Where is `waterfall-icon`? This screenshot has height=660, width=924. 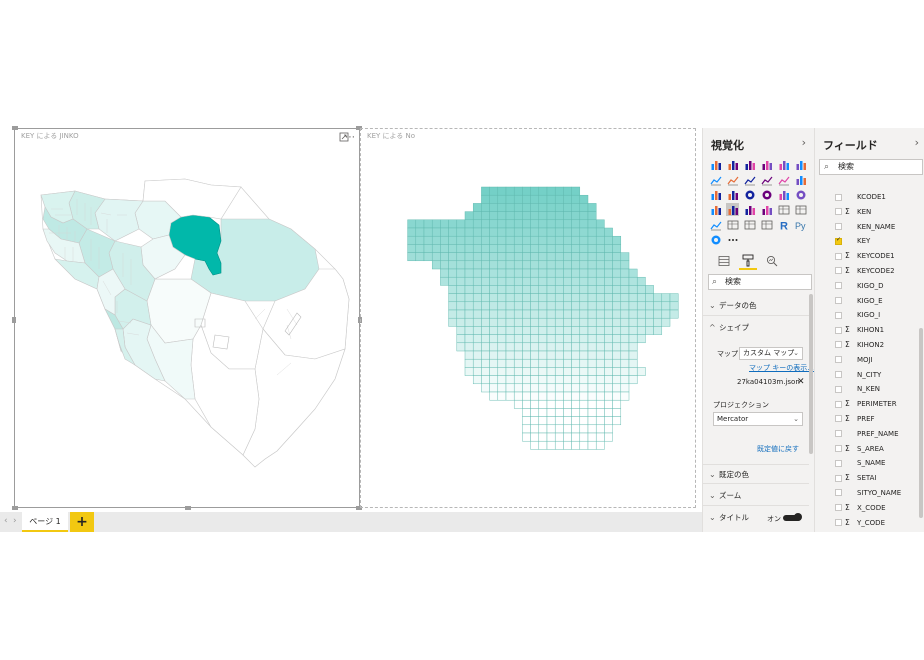
waterfall-icon is located at coordinates (715, 194).